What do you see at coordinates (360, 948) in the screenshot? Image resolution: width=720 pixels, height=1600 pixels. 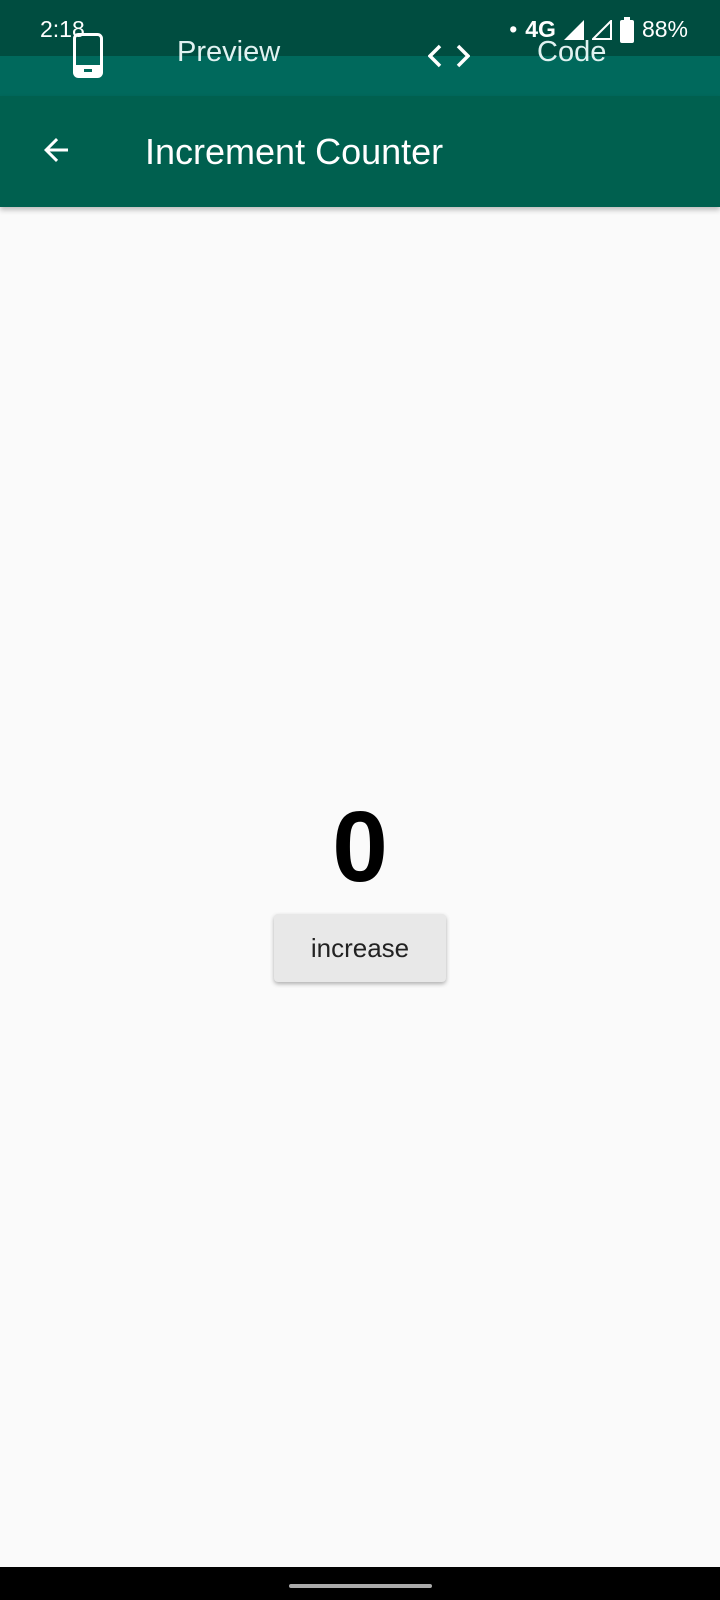 I see `increase-button: increase` at bounding box center [360, 948].